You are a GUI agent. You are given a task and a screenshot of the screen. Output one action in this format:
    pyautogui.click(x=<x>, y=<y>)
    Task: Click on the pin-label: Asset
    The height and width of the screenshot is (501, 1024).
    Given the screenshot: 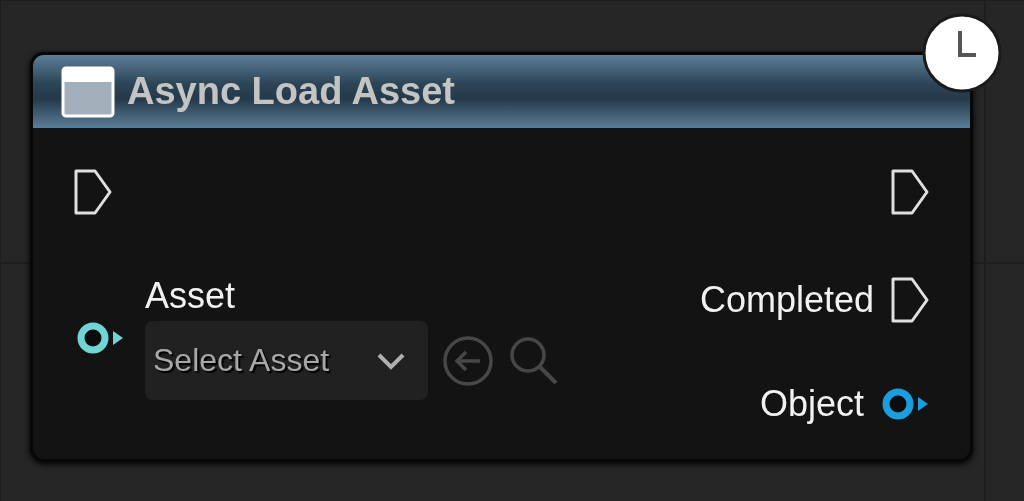 What is the action you would take?
    pyautogui.click(x=191, y=296)
    